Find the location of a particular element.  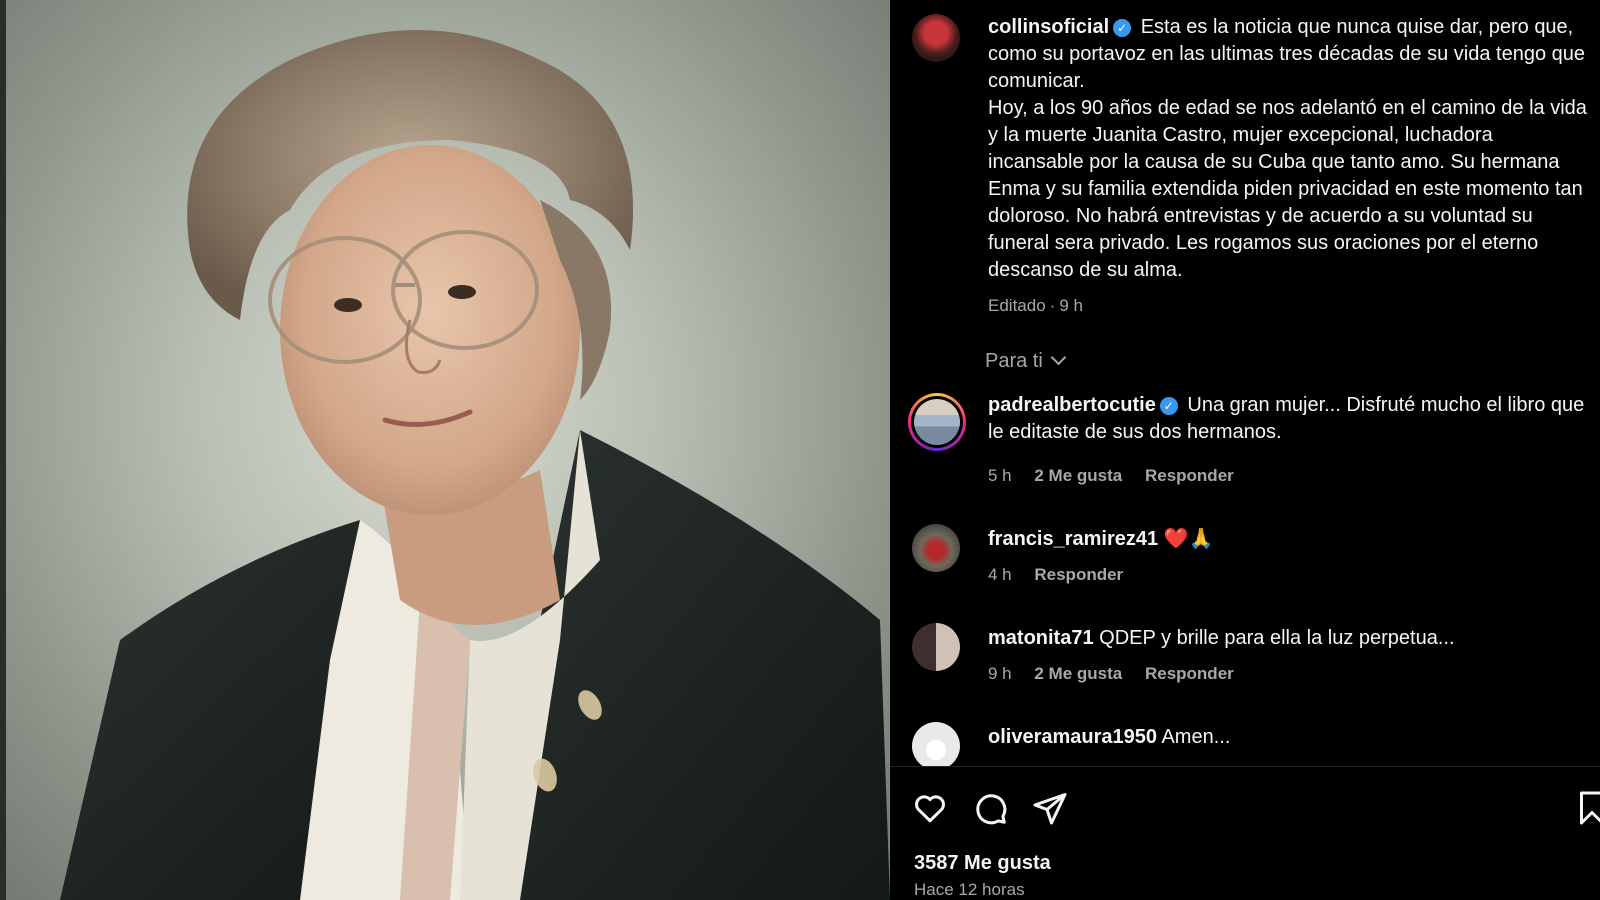

comment-username: padrealbertocutie is located at coordinates (1072, 405).